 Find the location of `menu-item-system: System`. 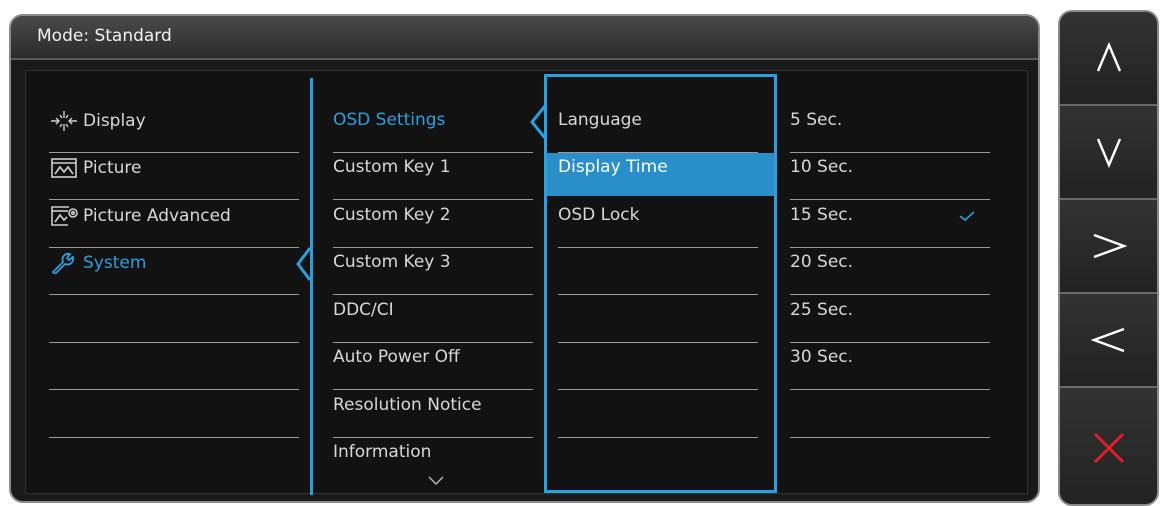

menu-item-system: System is located at coordinates (98, 264).